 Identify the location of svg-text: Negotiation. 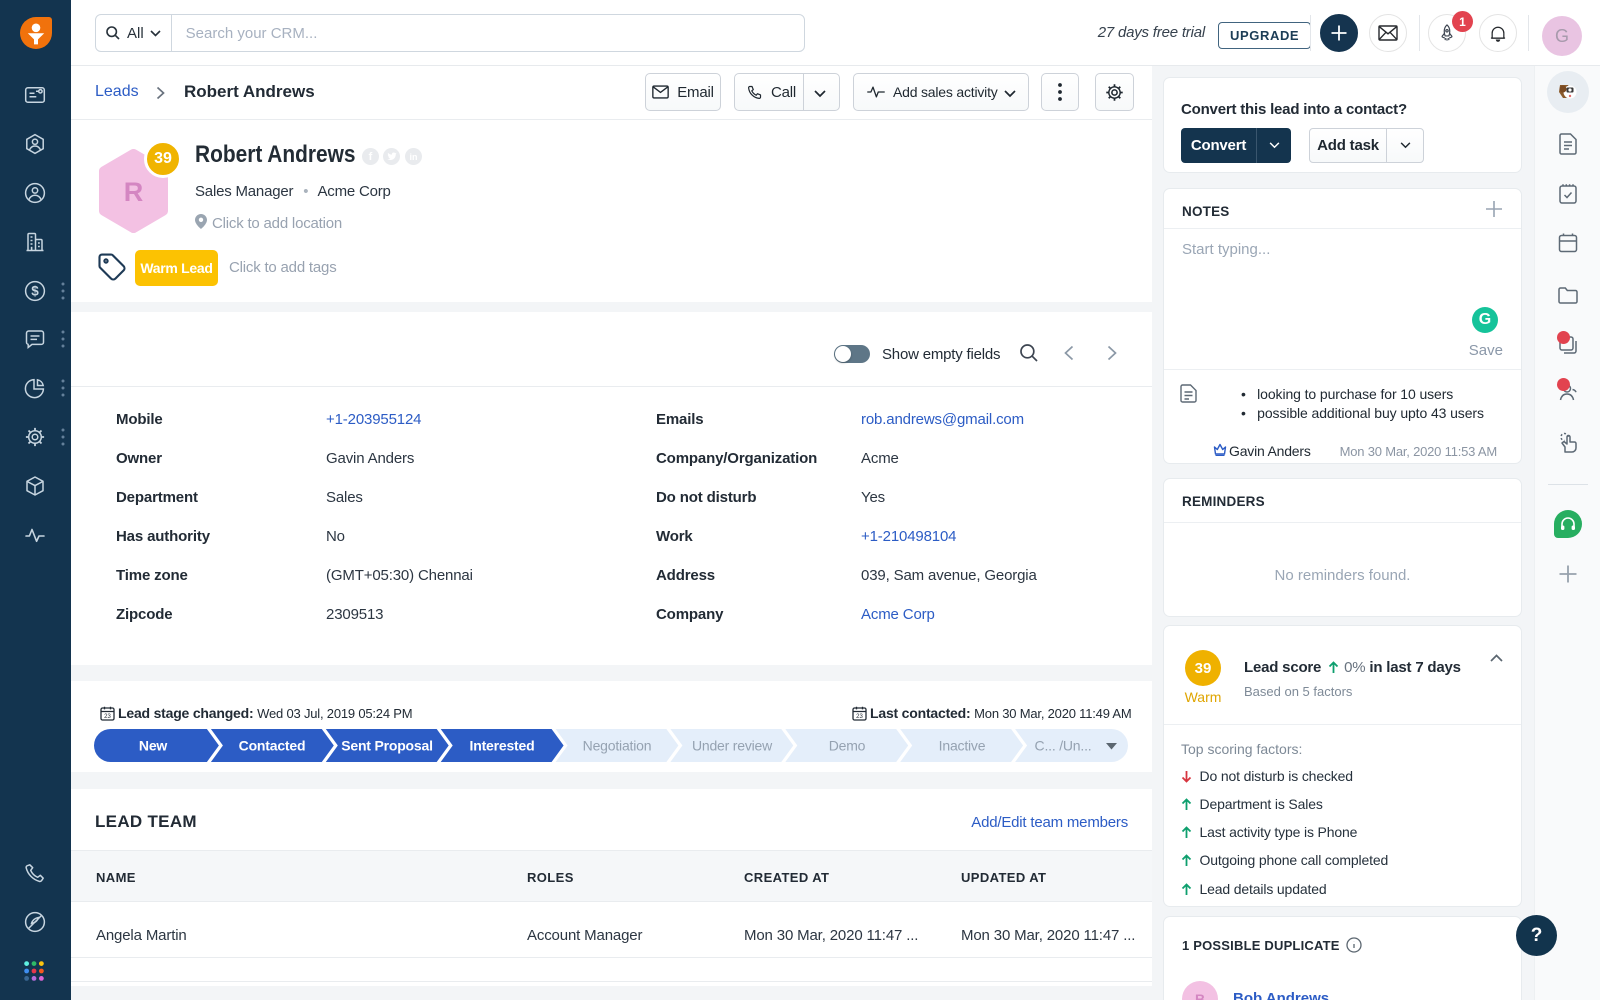
(617, 746).